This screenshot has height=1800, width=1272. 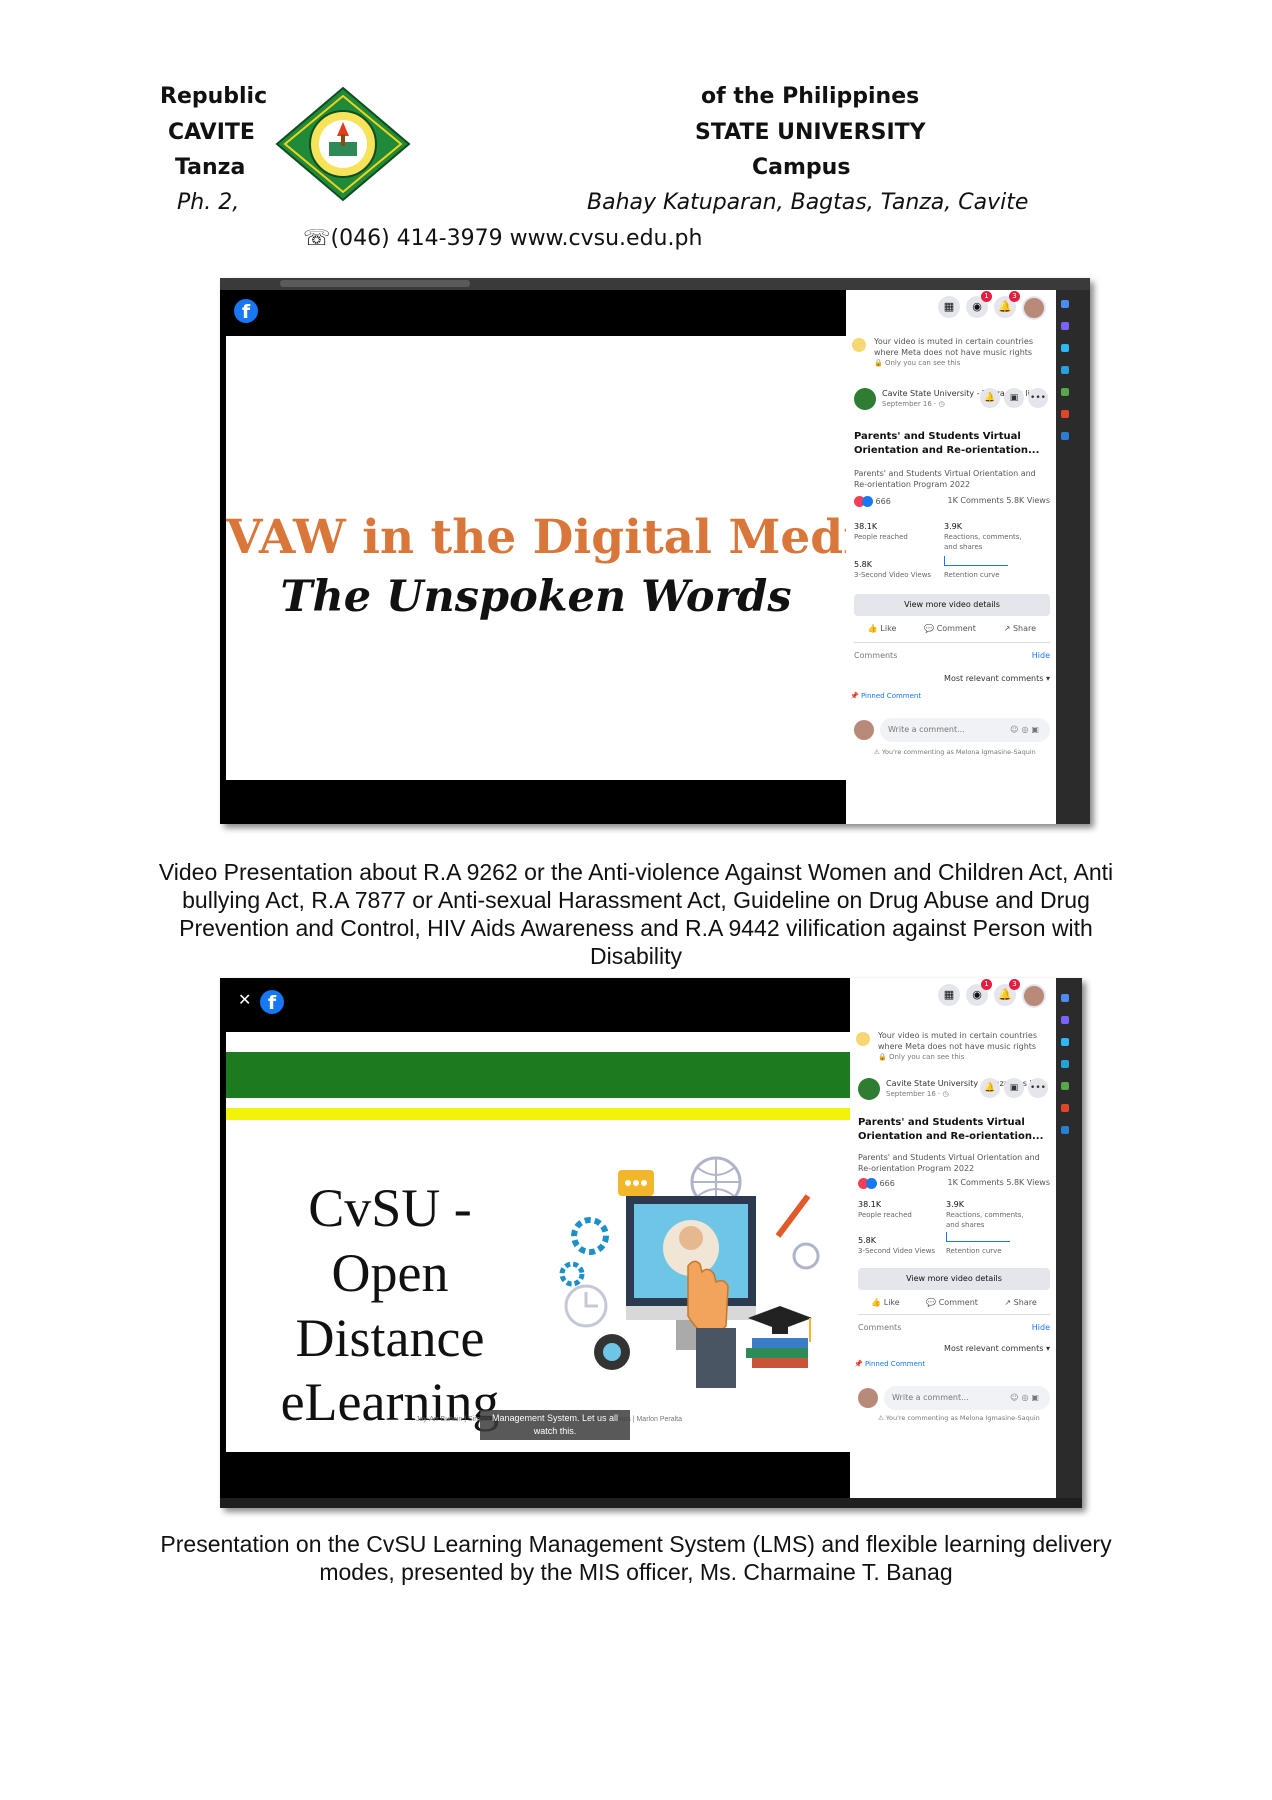 What do you see at coordinates (555, 1431) in the screenshot?
I see `subtitle-line-2: watch this.` at bounding box center [555, 1431].